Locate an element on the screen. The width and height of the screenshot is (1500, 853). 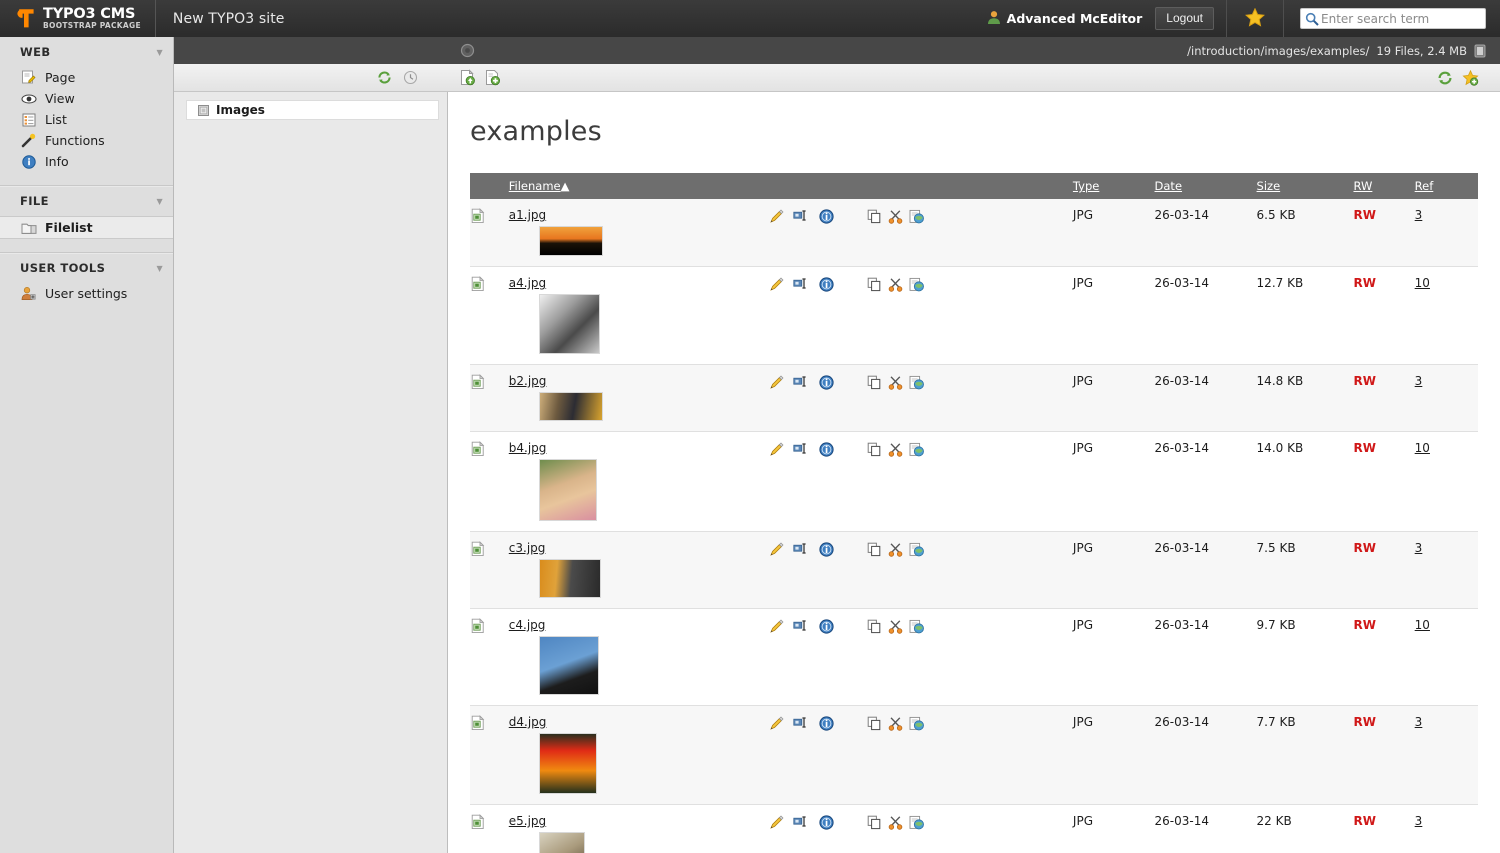
create-new-button is located at coordinates (492, 78).